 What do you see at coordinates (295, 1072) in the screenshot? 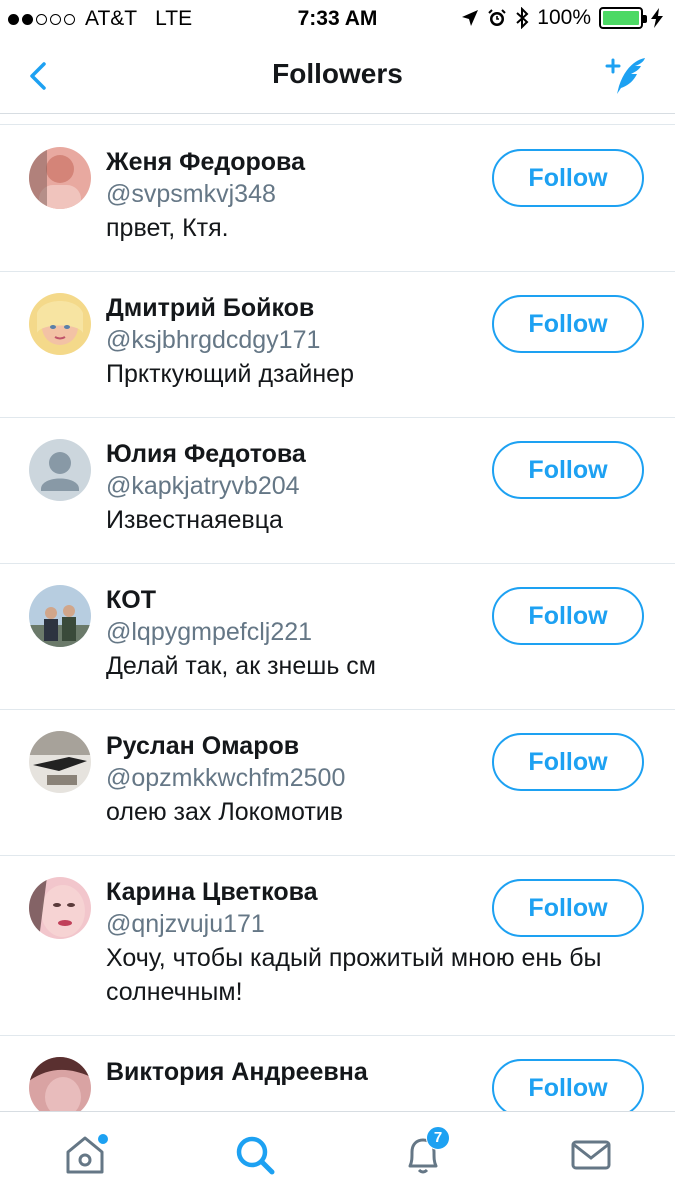
I see `user-name: Виктория Андреевна` at bounding box center [295, 1072].